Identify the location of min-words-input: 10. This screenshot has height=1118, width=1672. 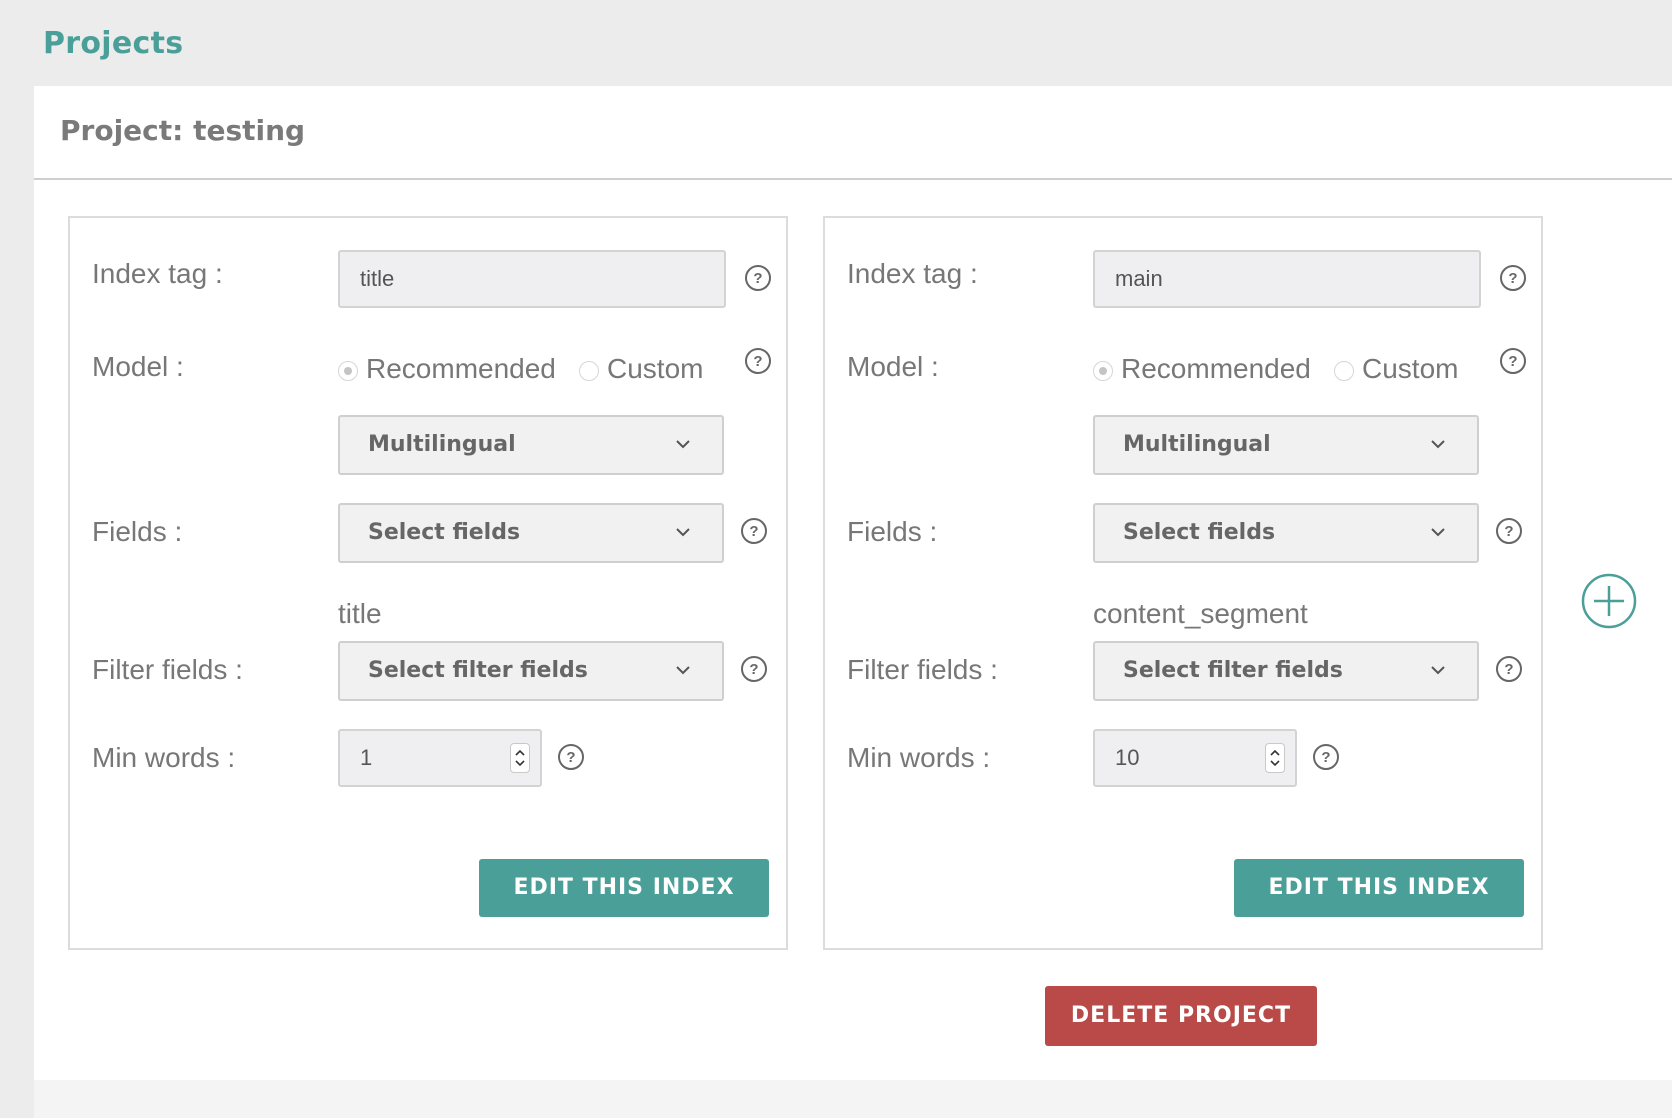
(1195, 758).